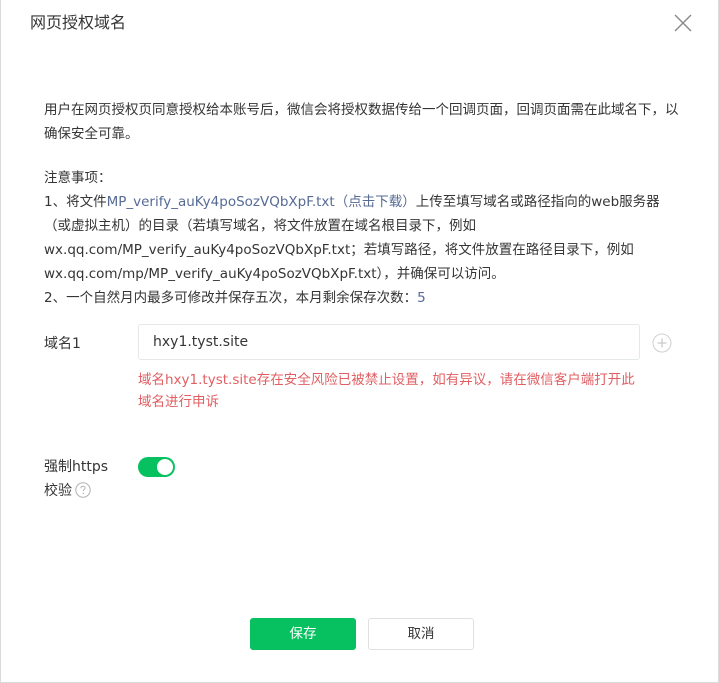 The image size is (719, 683). Describe the element at coordinates (421, 298) in the screenshot. I see `remaining-save-count: 5` at that location.